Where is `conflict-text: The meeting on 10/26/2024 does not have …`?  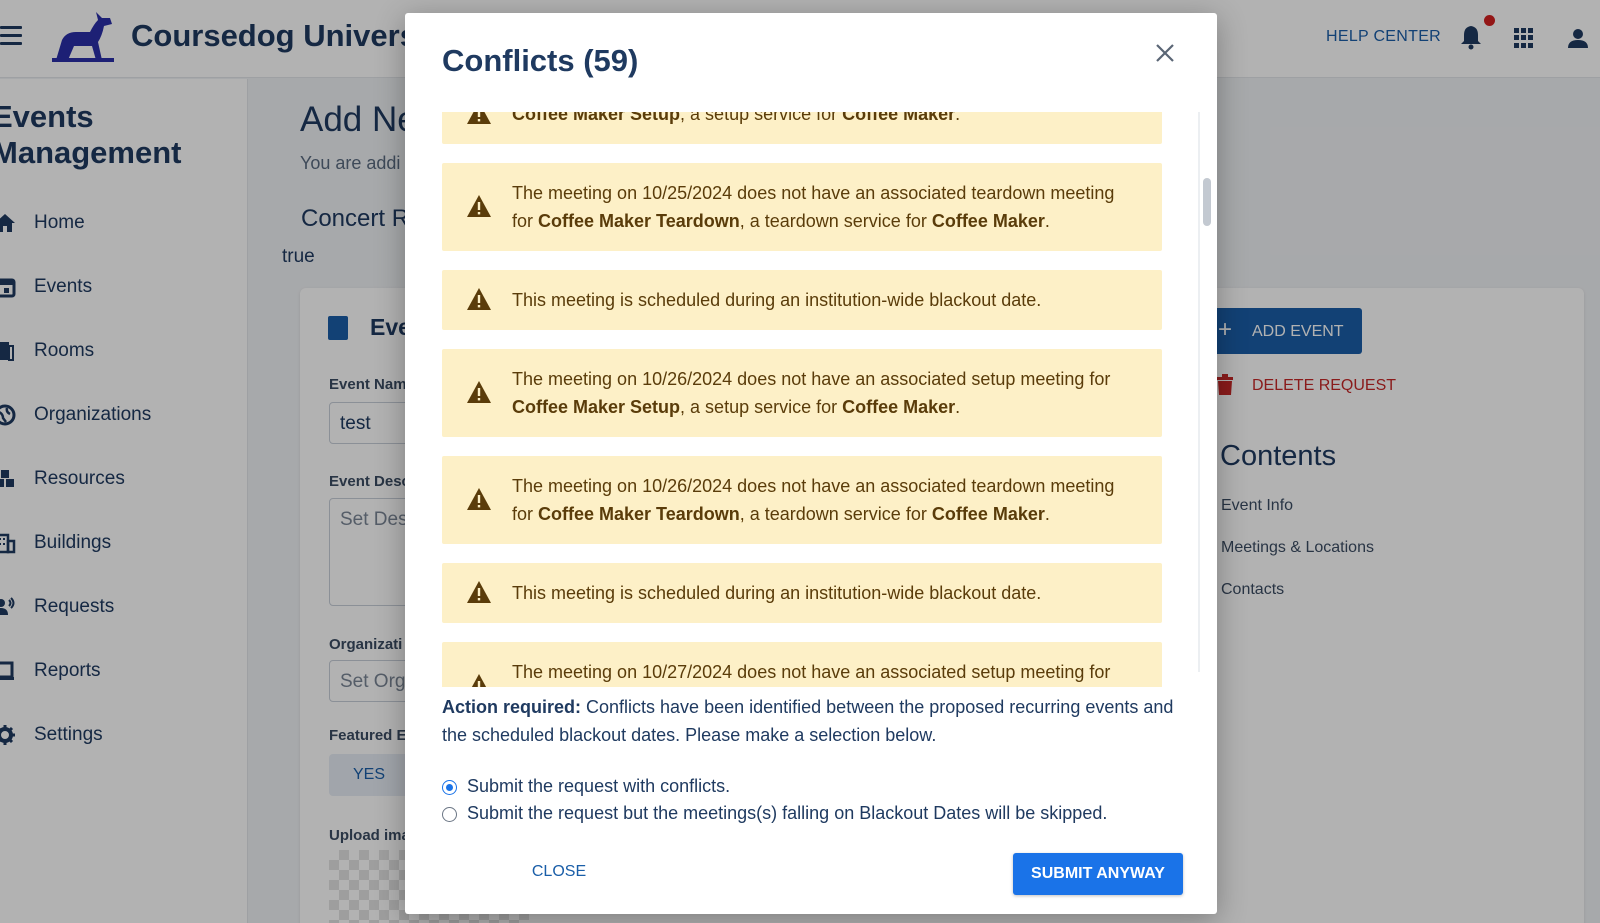 conflict-text: The meeting on 10/26/2024 does not have … is located at coordinates (811, 379).